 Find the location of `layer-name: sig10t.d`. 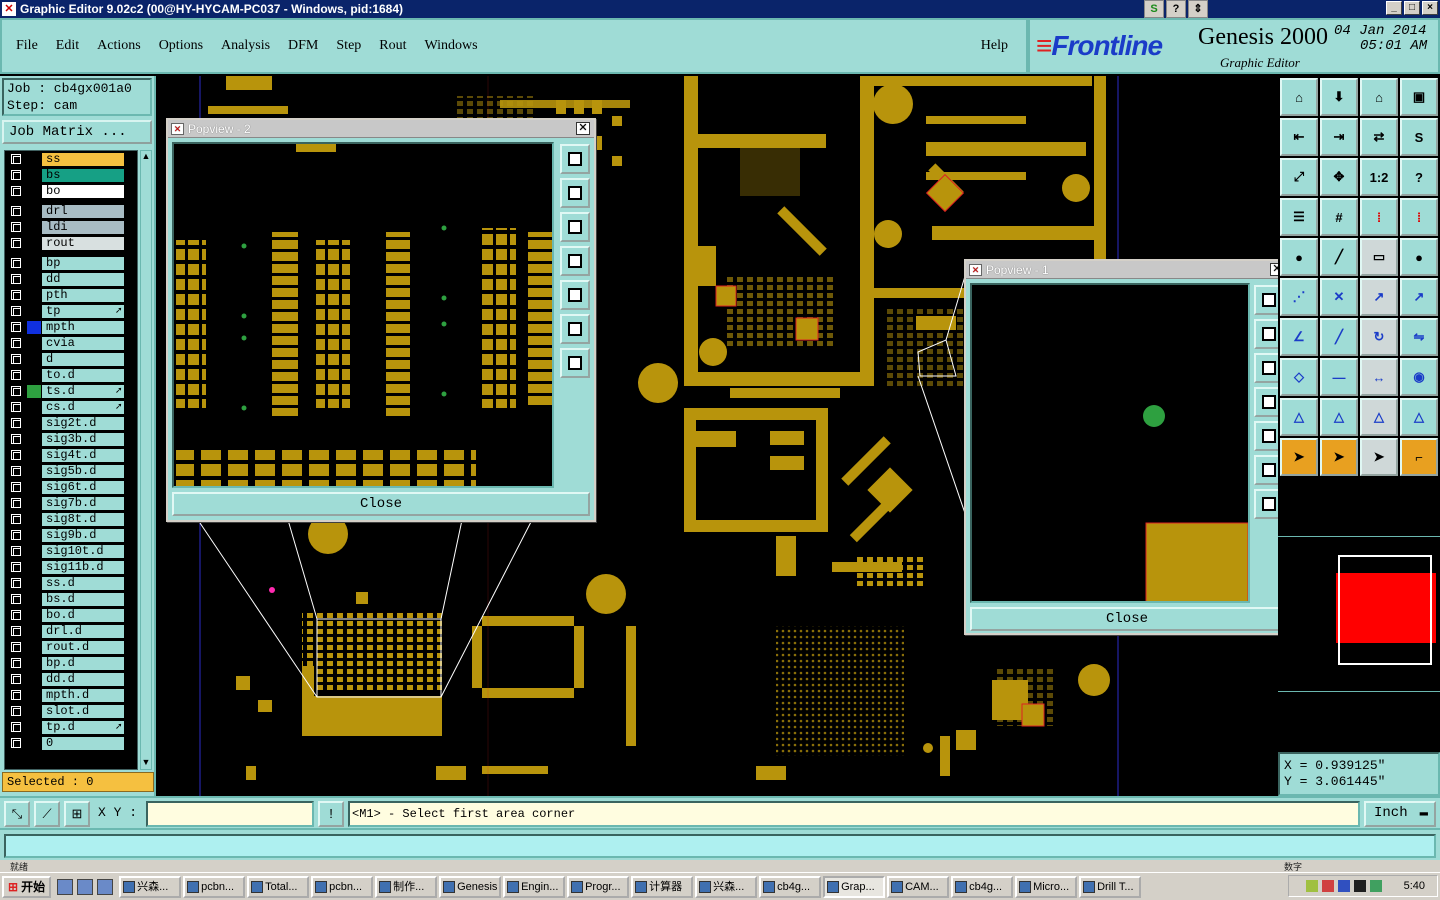

layer-name: sig10t.d is located at coordinates (83, 551).